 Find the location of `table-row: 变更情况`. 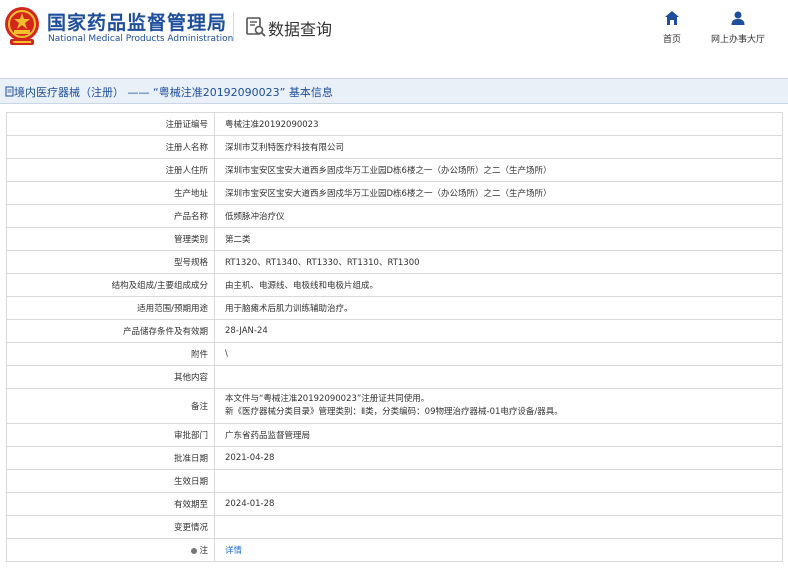

table-row: 变更情况 is located at coordinates (394, 527).